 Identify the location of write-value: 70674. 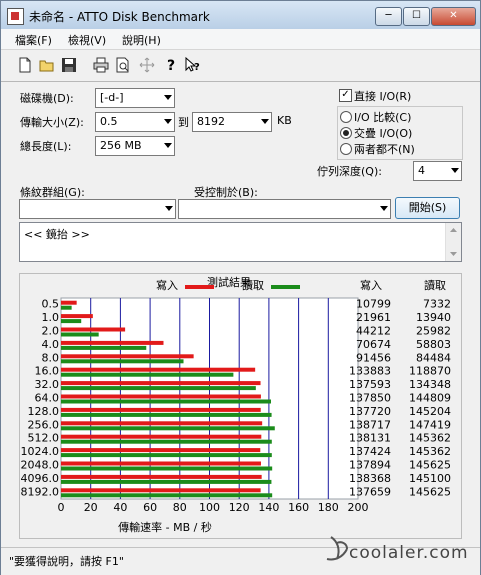
(373, 344).